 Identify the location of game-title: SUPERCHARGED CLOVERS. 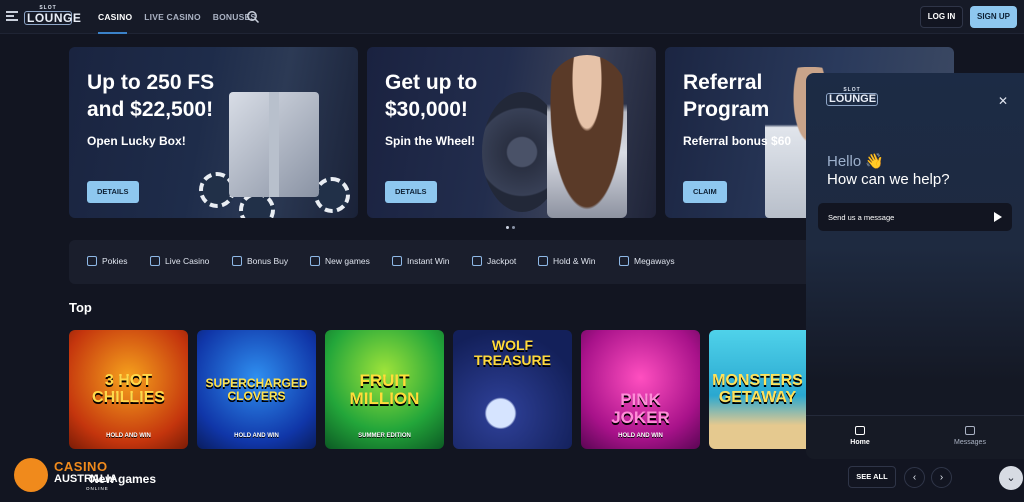
(256, 389).